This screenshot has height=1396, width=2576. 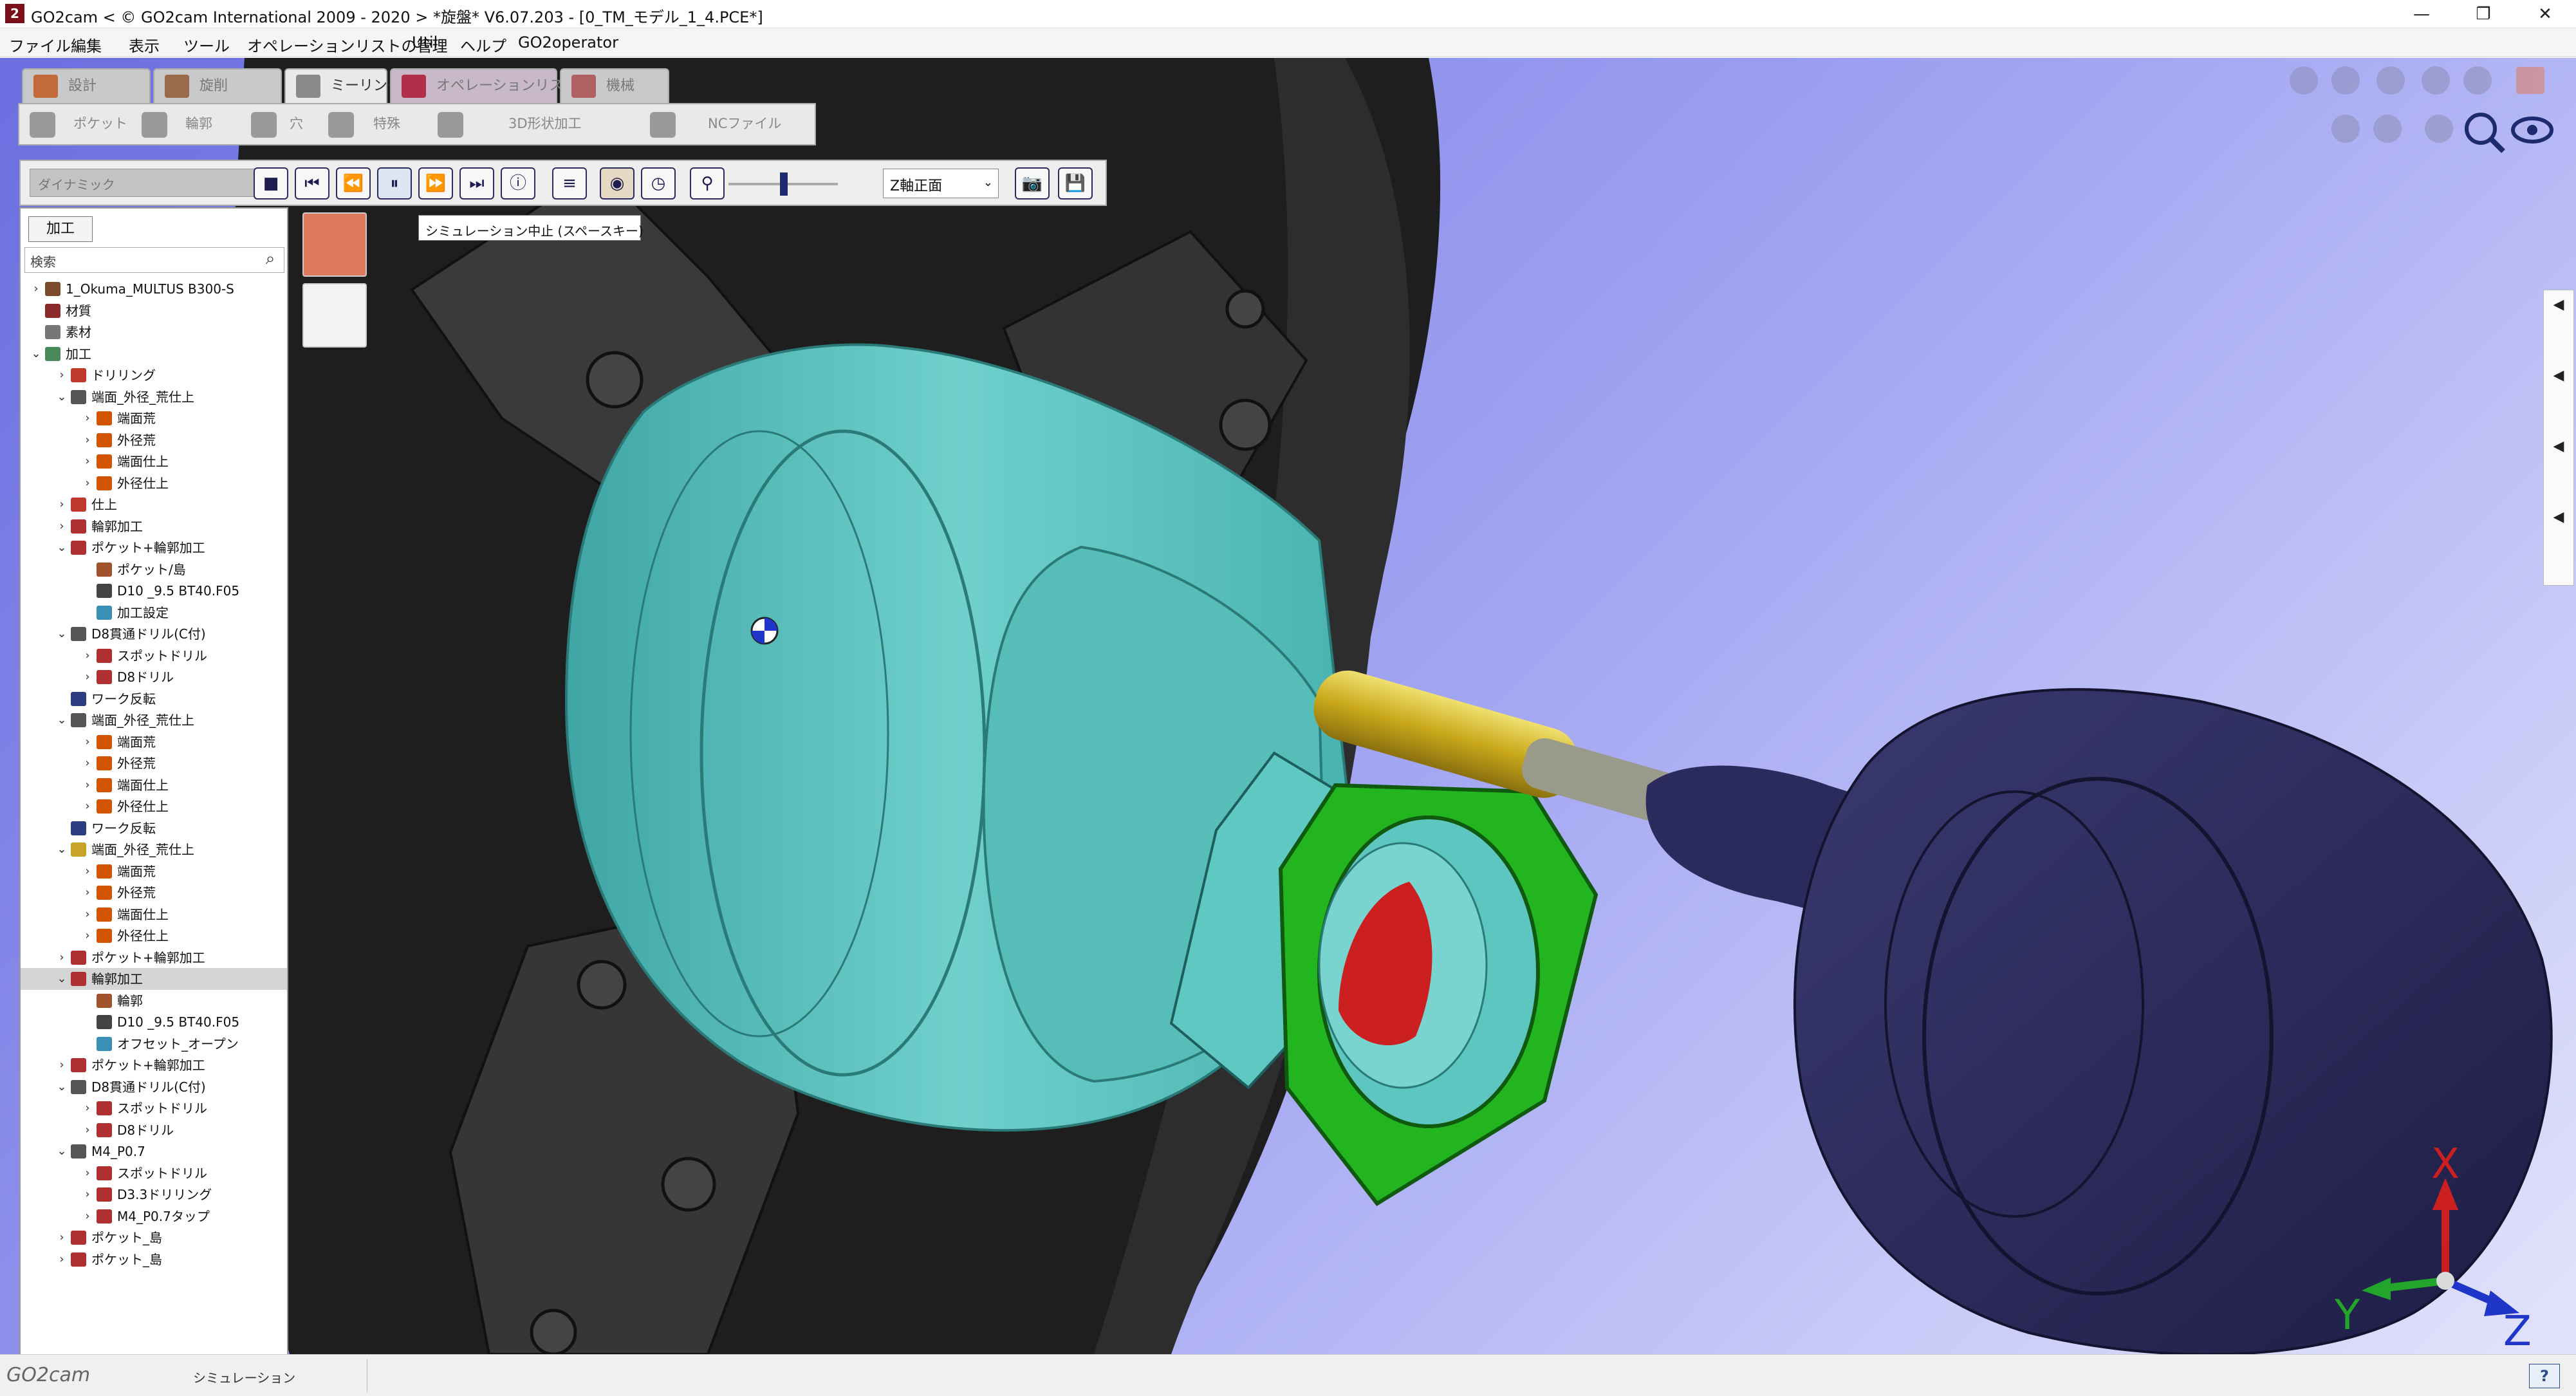 I want to click on tree-row: ⌄ D8貫通ドリル(C付), so click(x=154, y=1087).